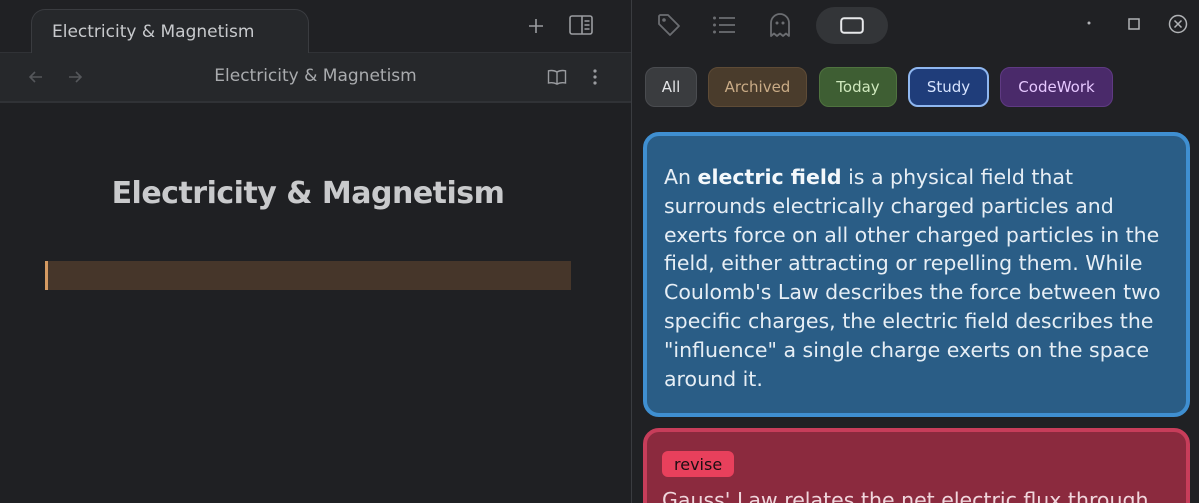 This screenshot has height=503, width=1199. Describe the element at coordinates (724, 25) in the screenshot. I see `list-icon` at that location.